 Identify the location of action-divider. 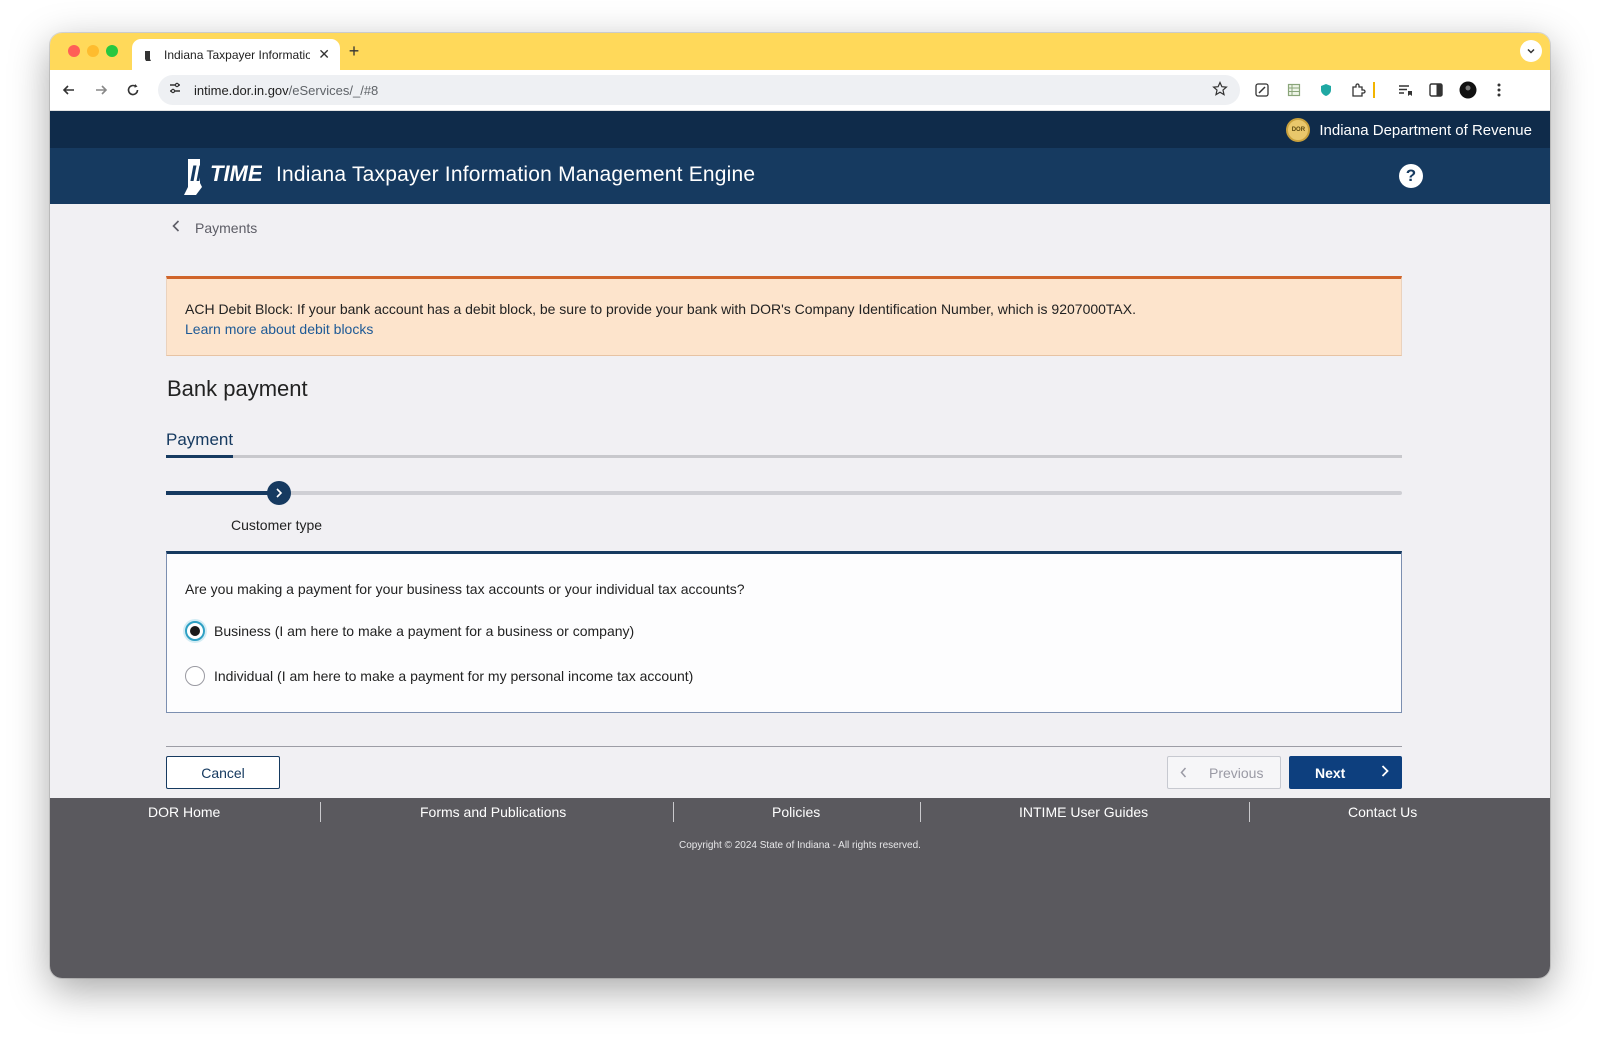
(784, 746).